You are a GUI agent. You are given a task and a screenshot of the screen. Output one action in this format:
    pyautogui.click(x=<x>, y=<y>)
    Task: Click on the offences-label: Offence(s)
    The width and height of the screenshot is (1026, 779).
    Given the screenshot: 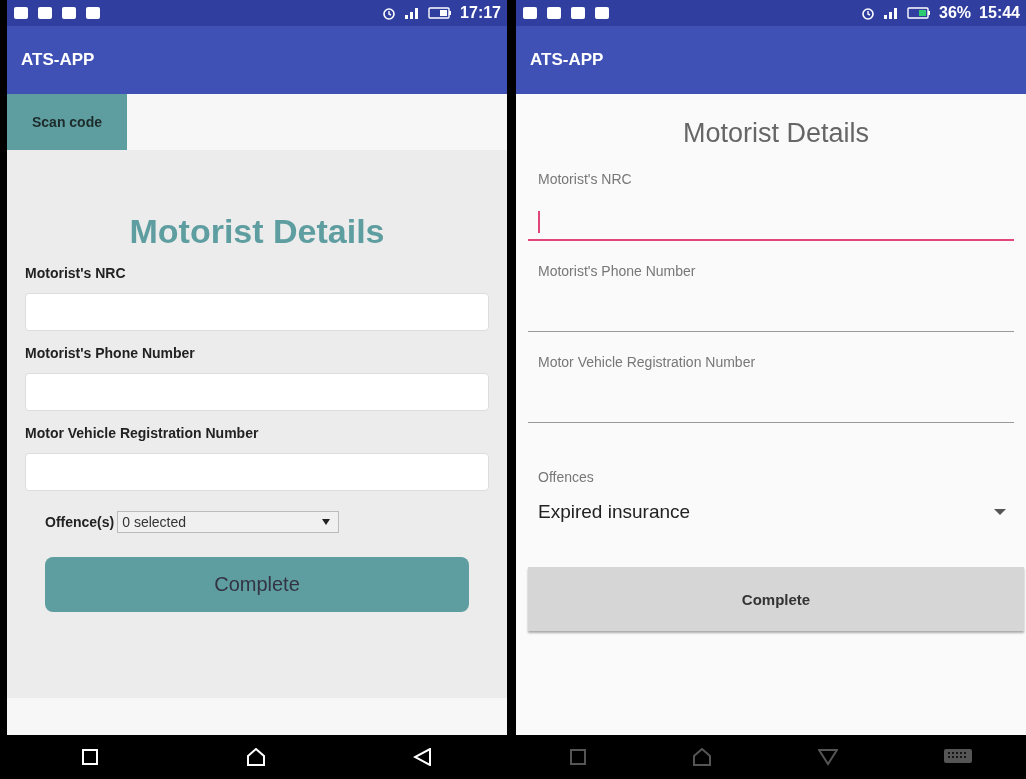 What is the action you would take?
    pyautogui.click(x=80, y=522)
    